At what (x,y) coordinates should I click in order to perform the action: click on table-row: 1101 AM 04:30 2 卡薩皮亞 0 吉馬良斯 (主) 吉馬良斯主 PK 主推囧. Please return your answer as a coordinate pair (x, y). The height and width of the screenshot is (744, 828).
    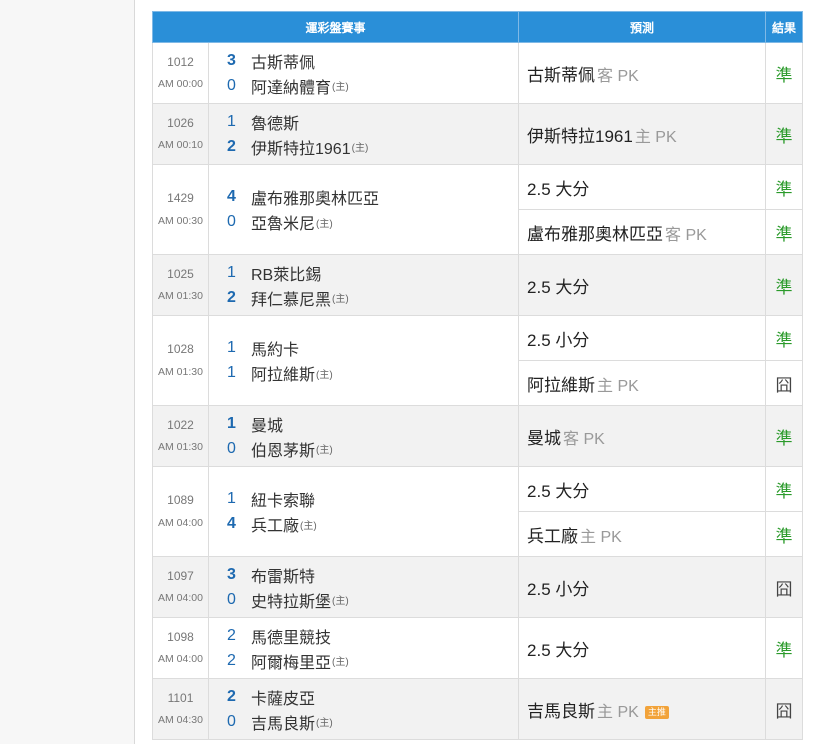
    Looking at the image, I should click on (478, 709).